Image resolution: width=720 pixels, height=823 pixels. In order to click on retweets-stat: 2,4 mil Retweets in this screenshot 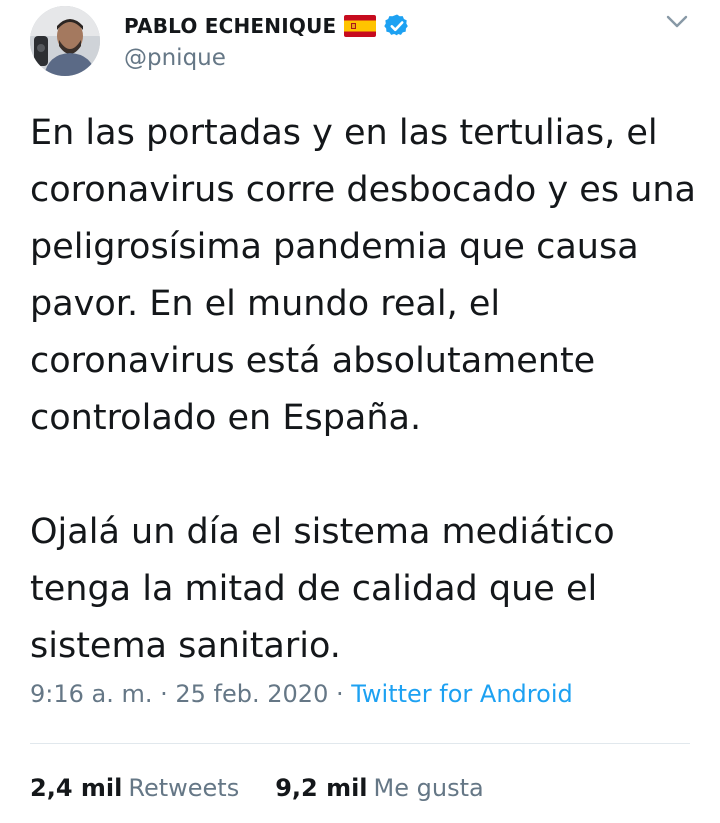, I will do `click(134, 788)`.